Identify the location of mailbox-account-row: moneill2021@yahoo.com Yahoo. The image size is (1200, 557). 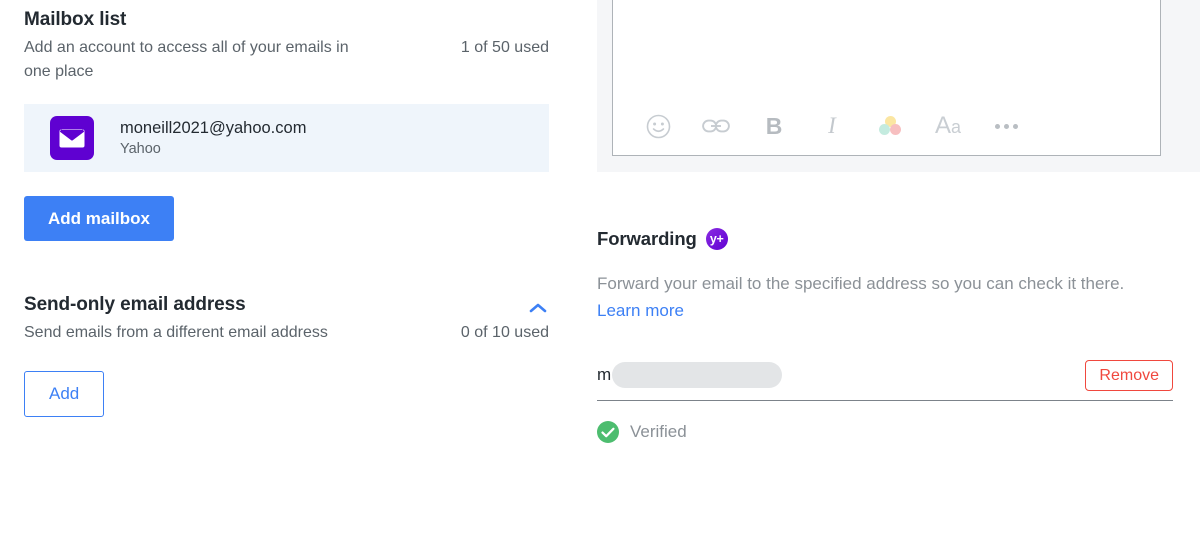
(286, 138).